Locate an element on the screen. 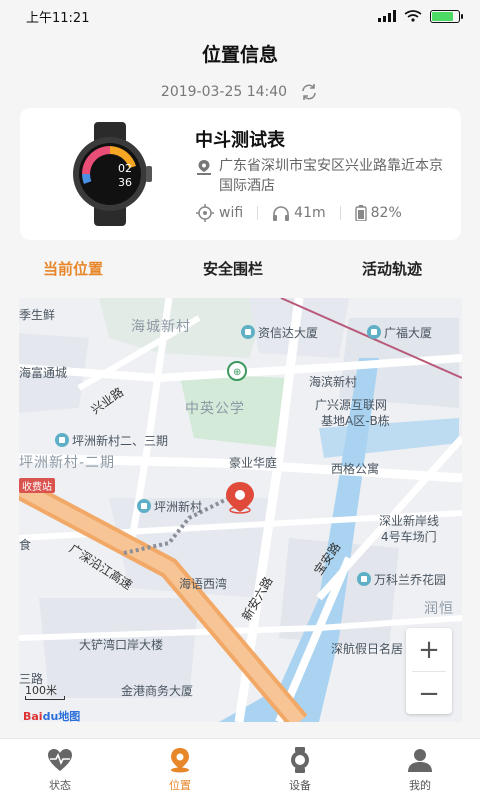 The width and height of the screenshot is (480, 800). wifi-icon is located at coordinates (413, 16).